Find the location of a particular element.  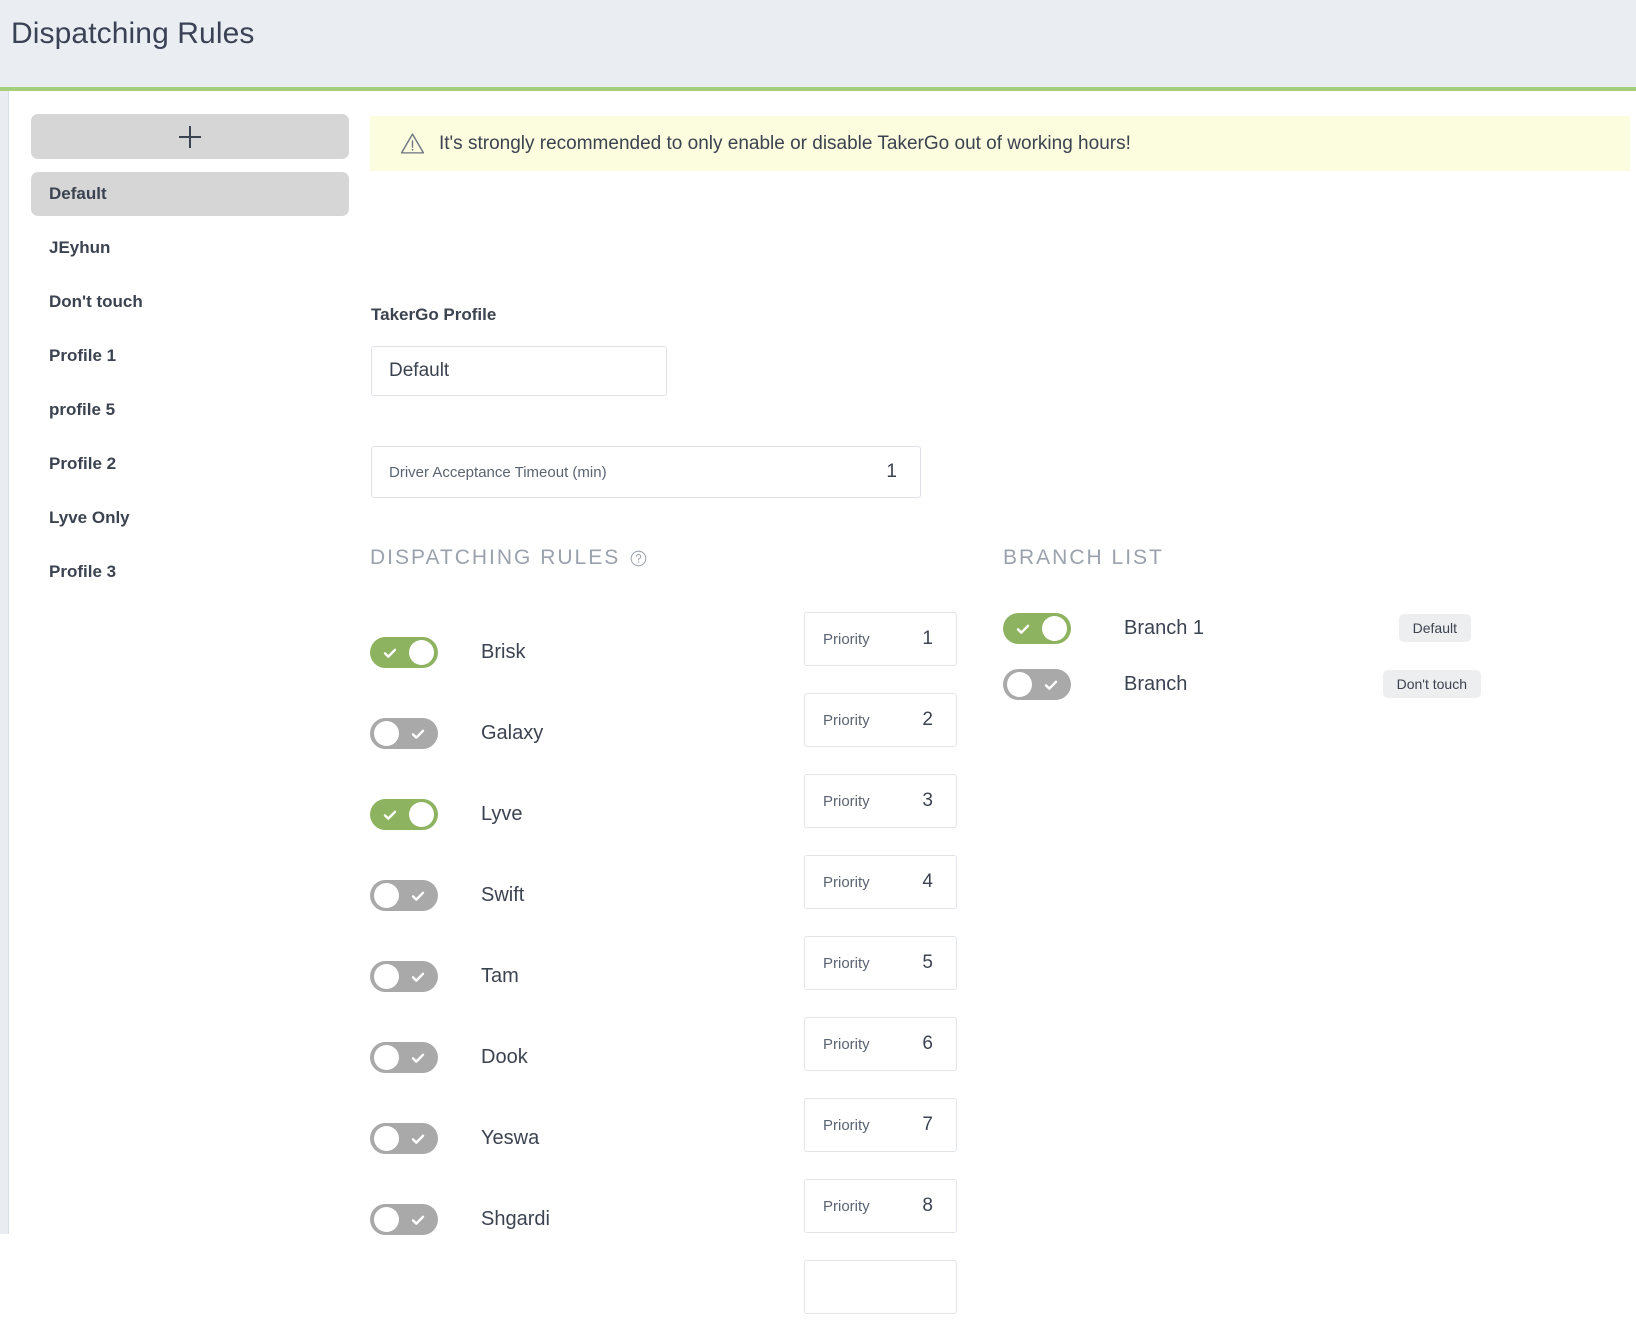

priority-value: 8 is located at coordinates (927, 1205).